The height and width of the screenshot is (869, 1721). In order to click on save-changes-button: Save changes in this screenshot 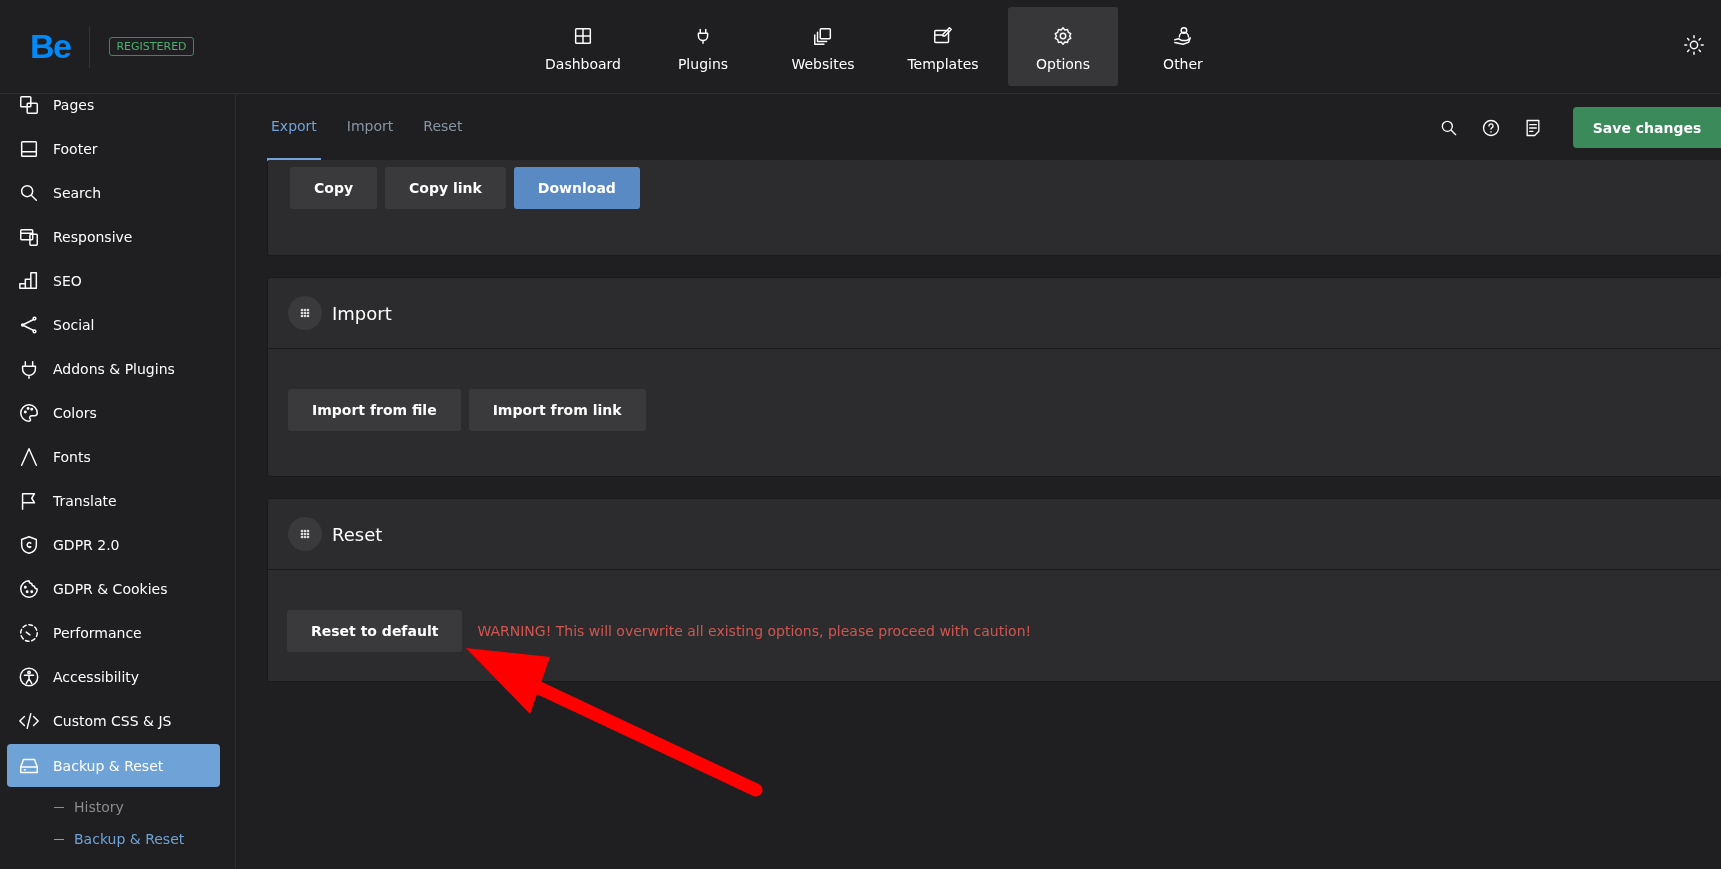, I will do `click(1647, 127)`.